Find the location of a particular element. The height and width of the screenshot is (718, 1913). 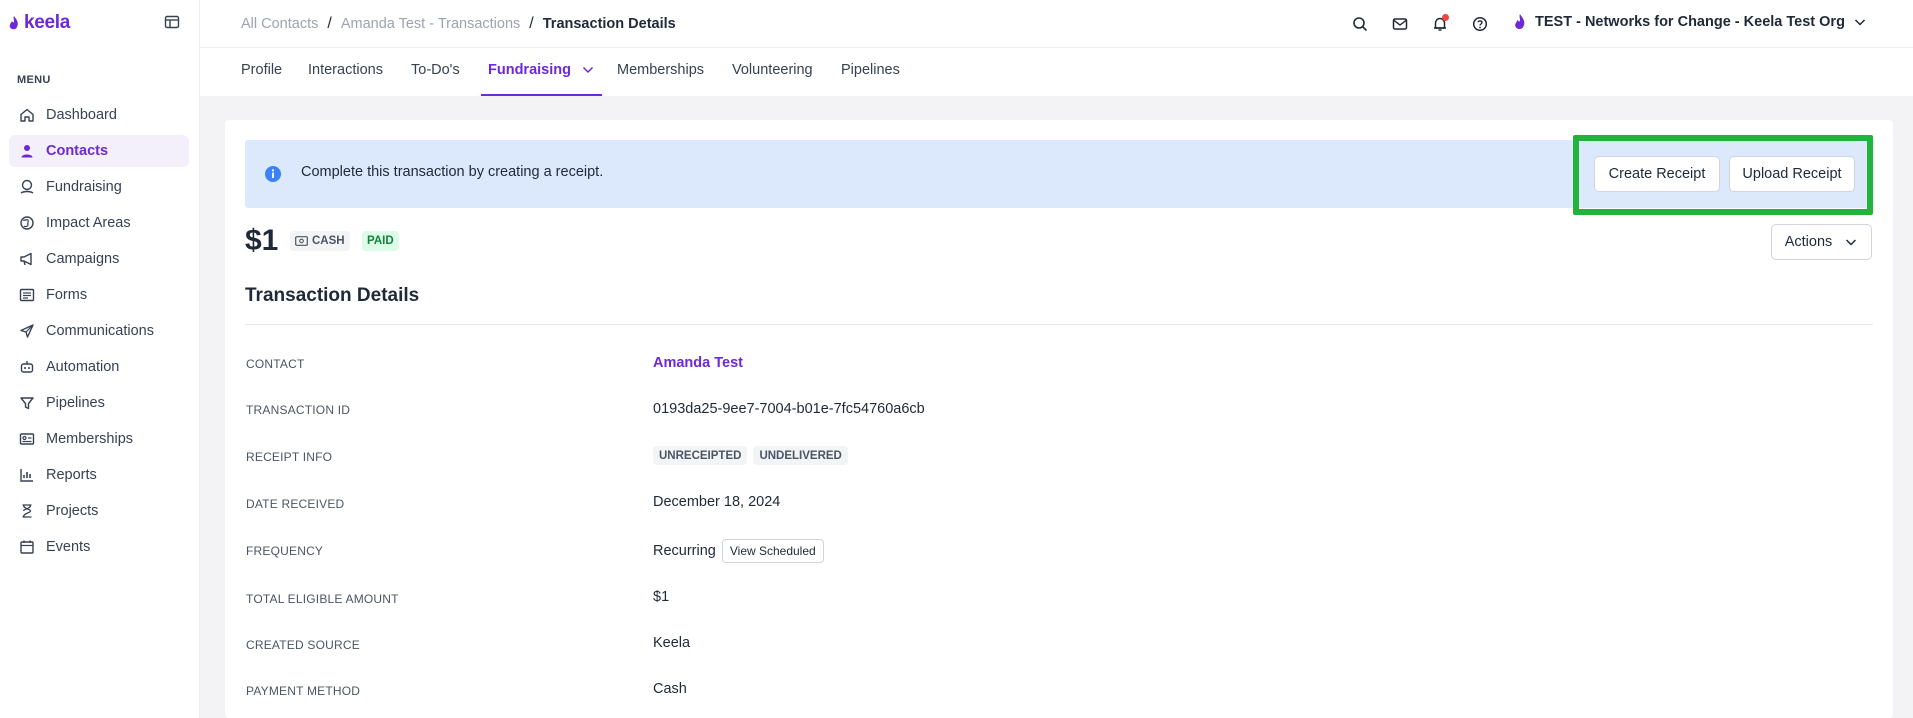

sidebar-item-automation: Automation is located at coordinates (99, 367).